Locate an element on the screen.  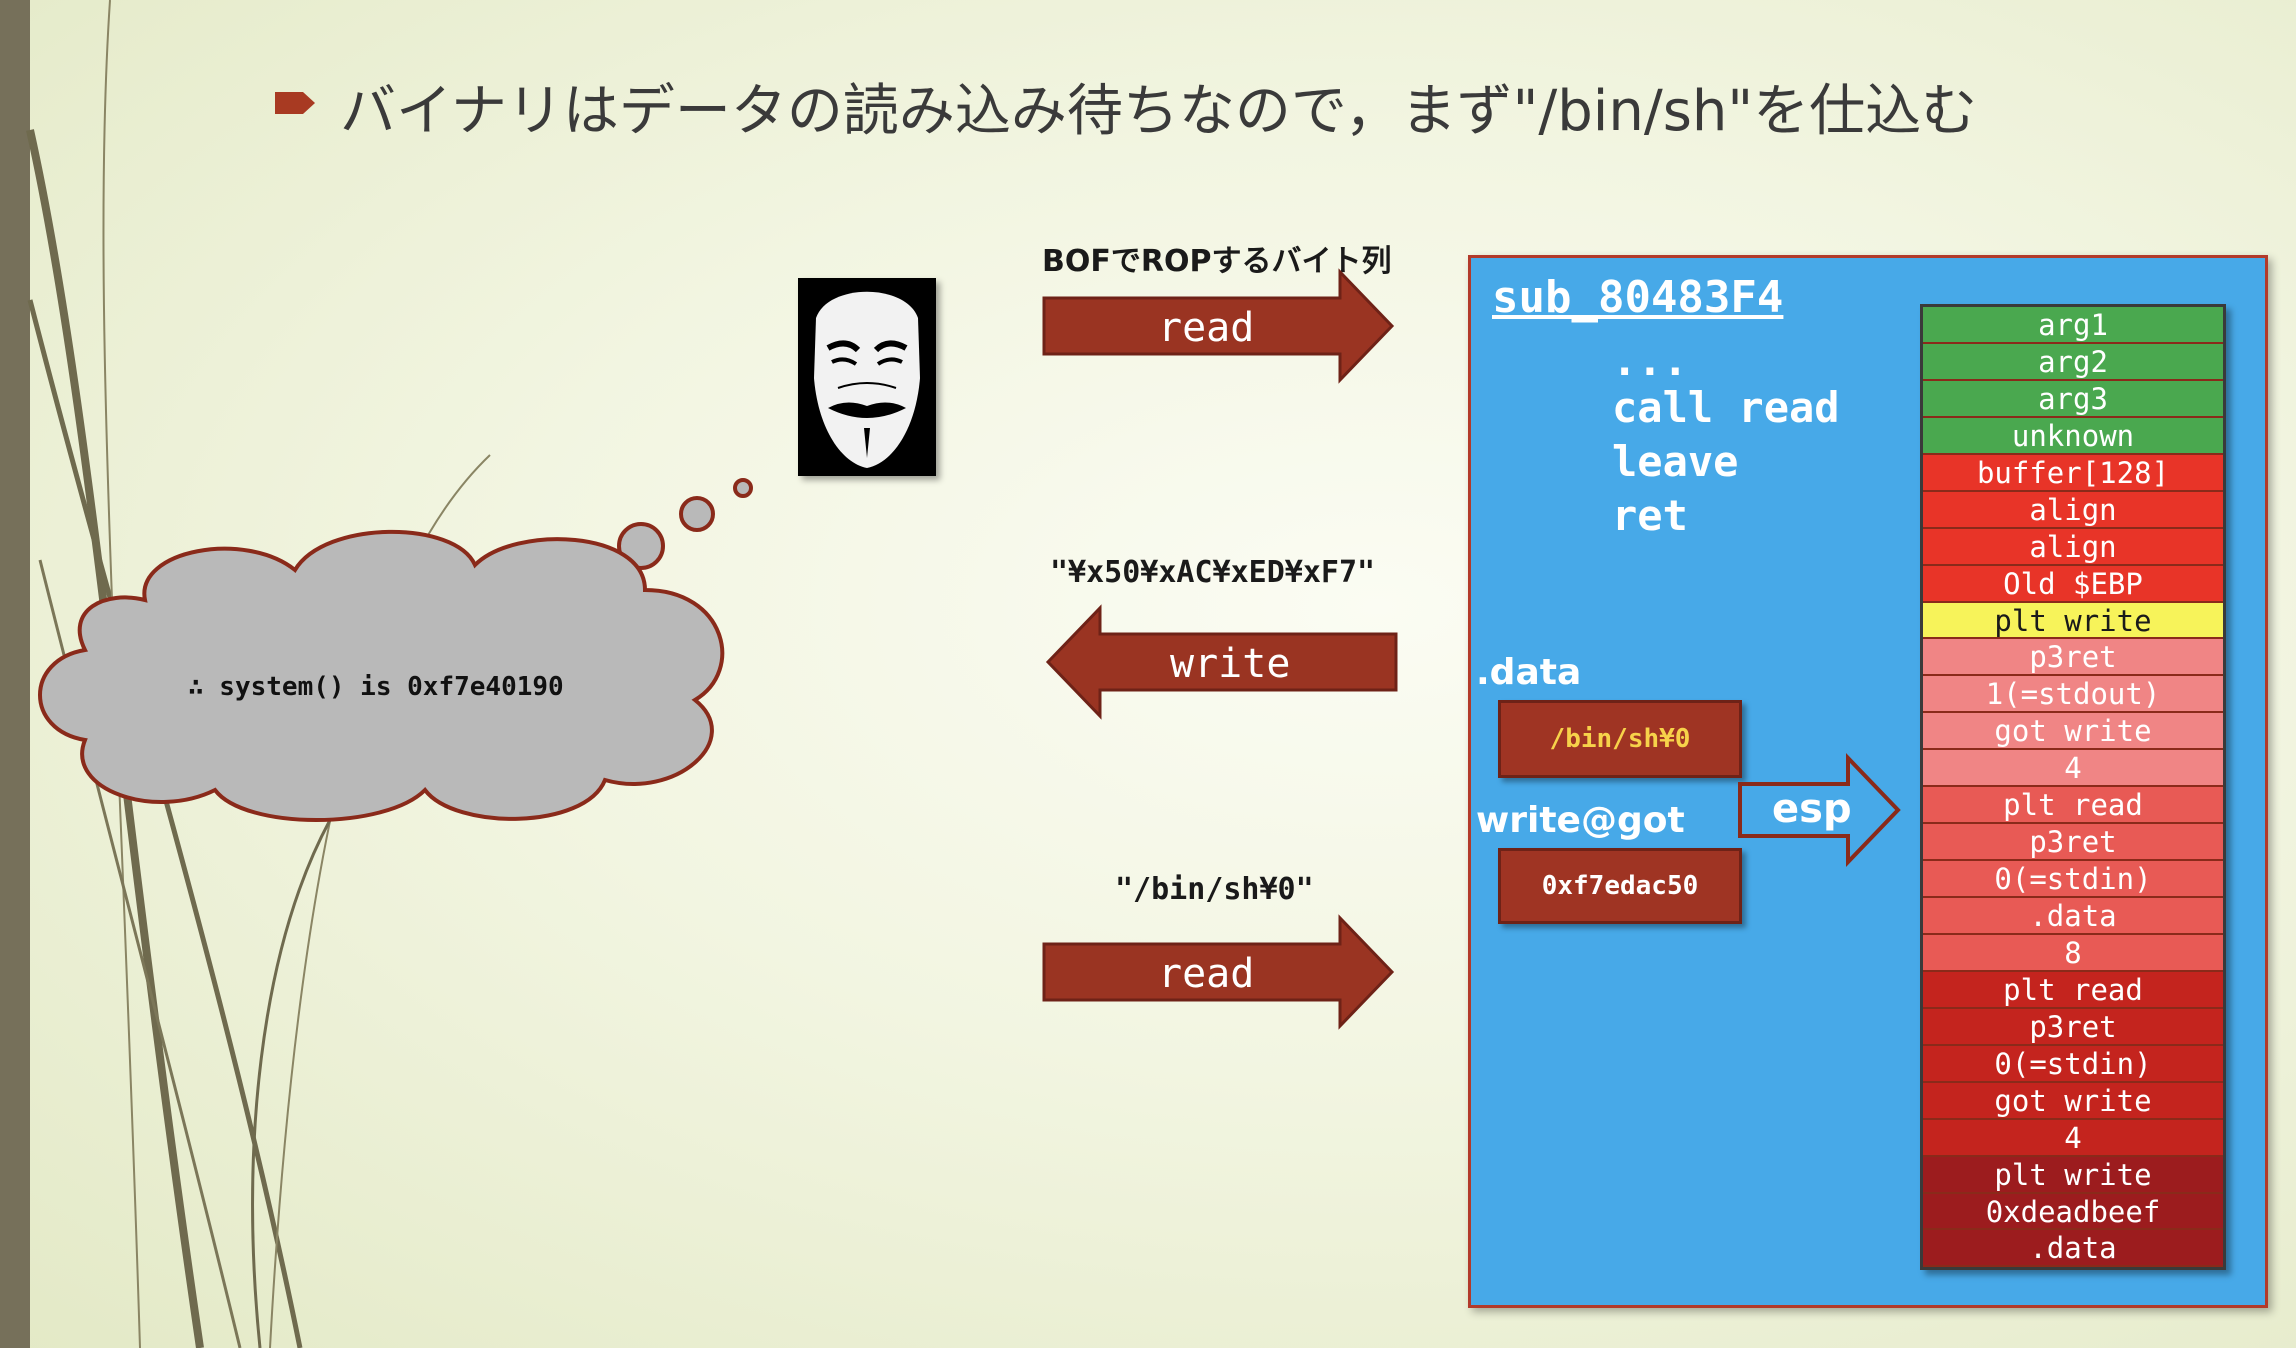
stack-cell: 8 is located at coordinates (2073, 953).